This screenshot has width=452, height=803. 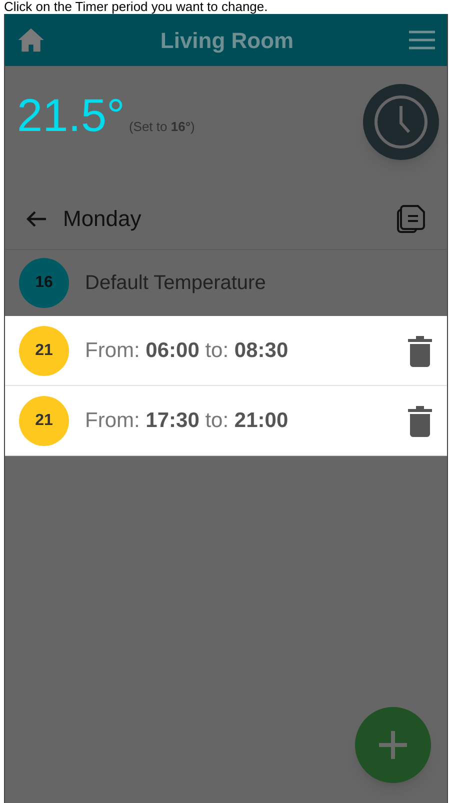 I want to click on temperature-badge: 16, so click(x=44, y=283).